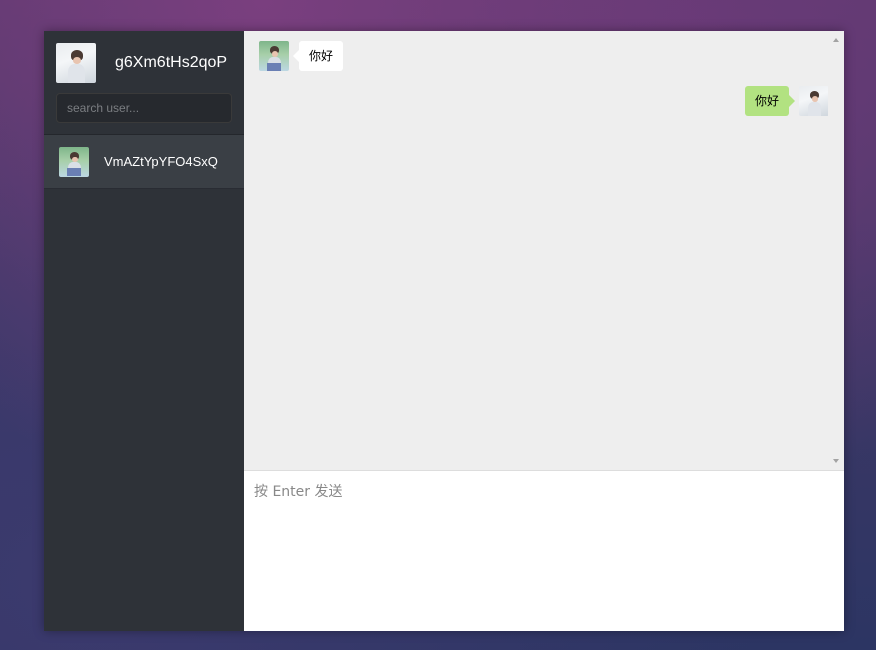  What do you see at coordinates (544, 56) in the screenshot?
I see `message-item: 你好` at bounding box center [544, 56].